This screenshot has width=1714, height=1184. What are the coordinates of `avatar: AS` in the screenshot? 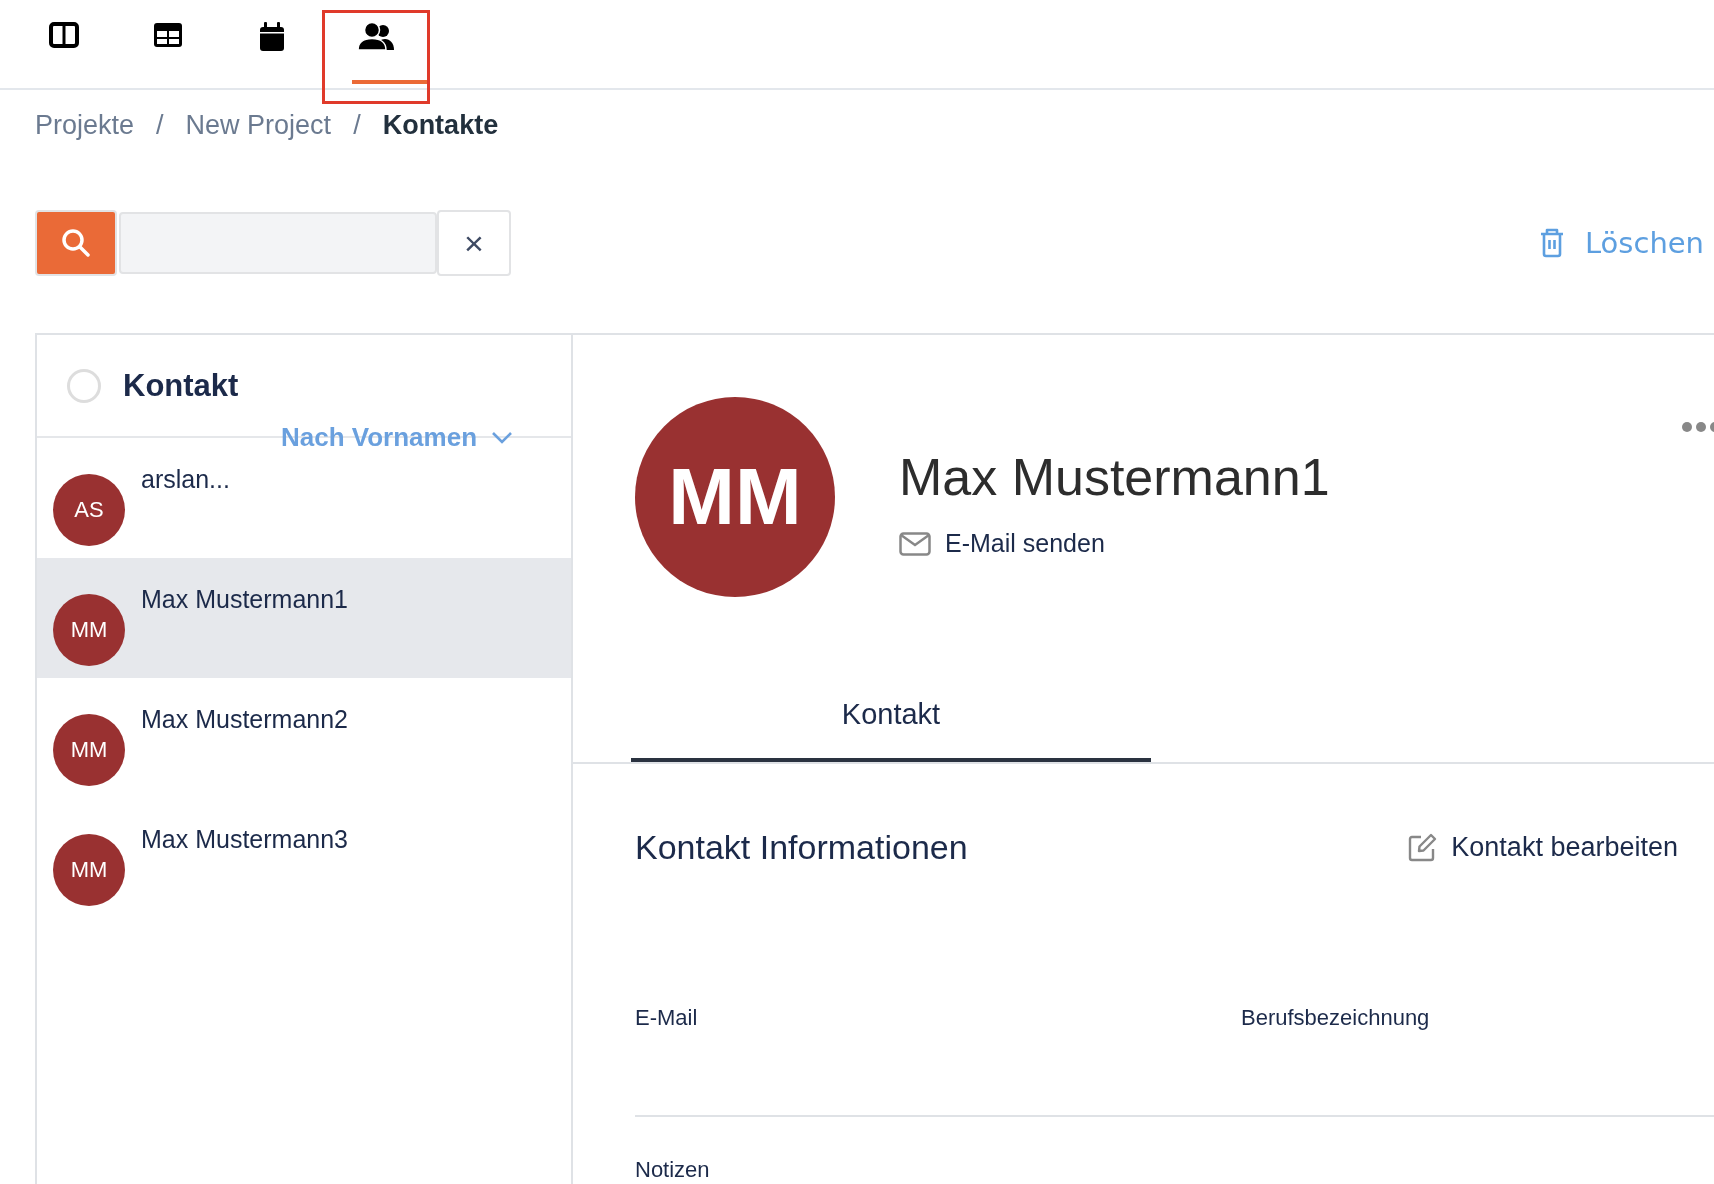 It's located at (89, 510).